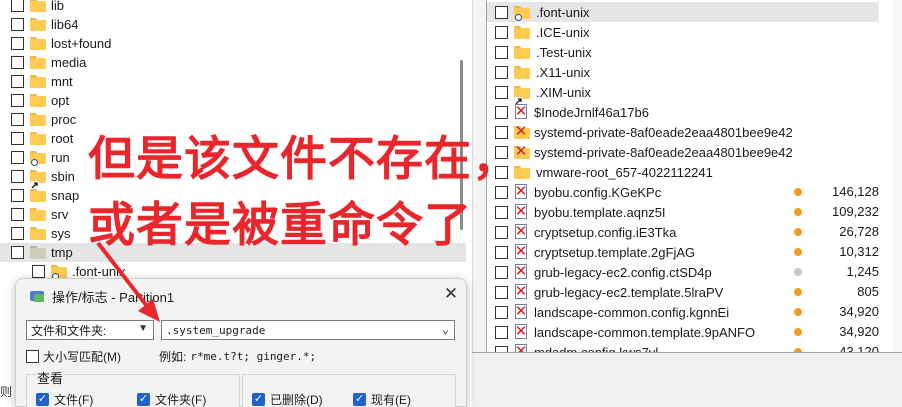  I want to click on view-group-label: 查看, so click(50, 377).